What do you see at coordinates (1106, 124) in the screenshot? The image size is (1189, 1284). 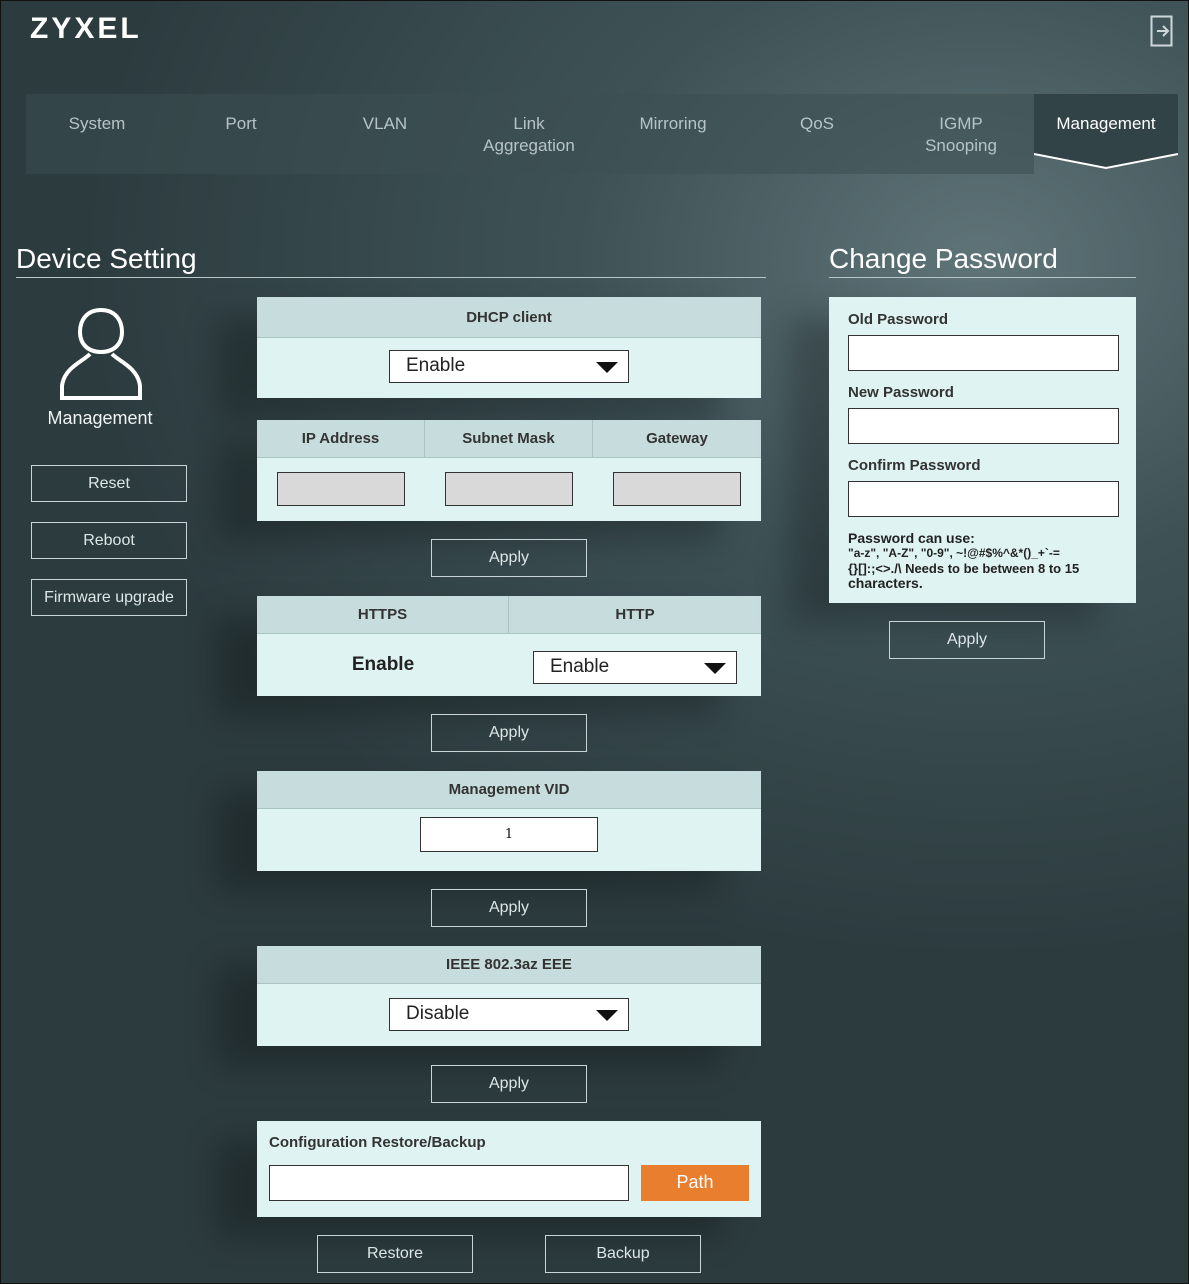 I see `tab-management: Management` at bounding box center [1106, 124].